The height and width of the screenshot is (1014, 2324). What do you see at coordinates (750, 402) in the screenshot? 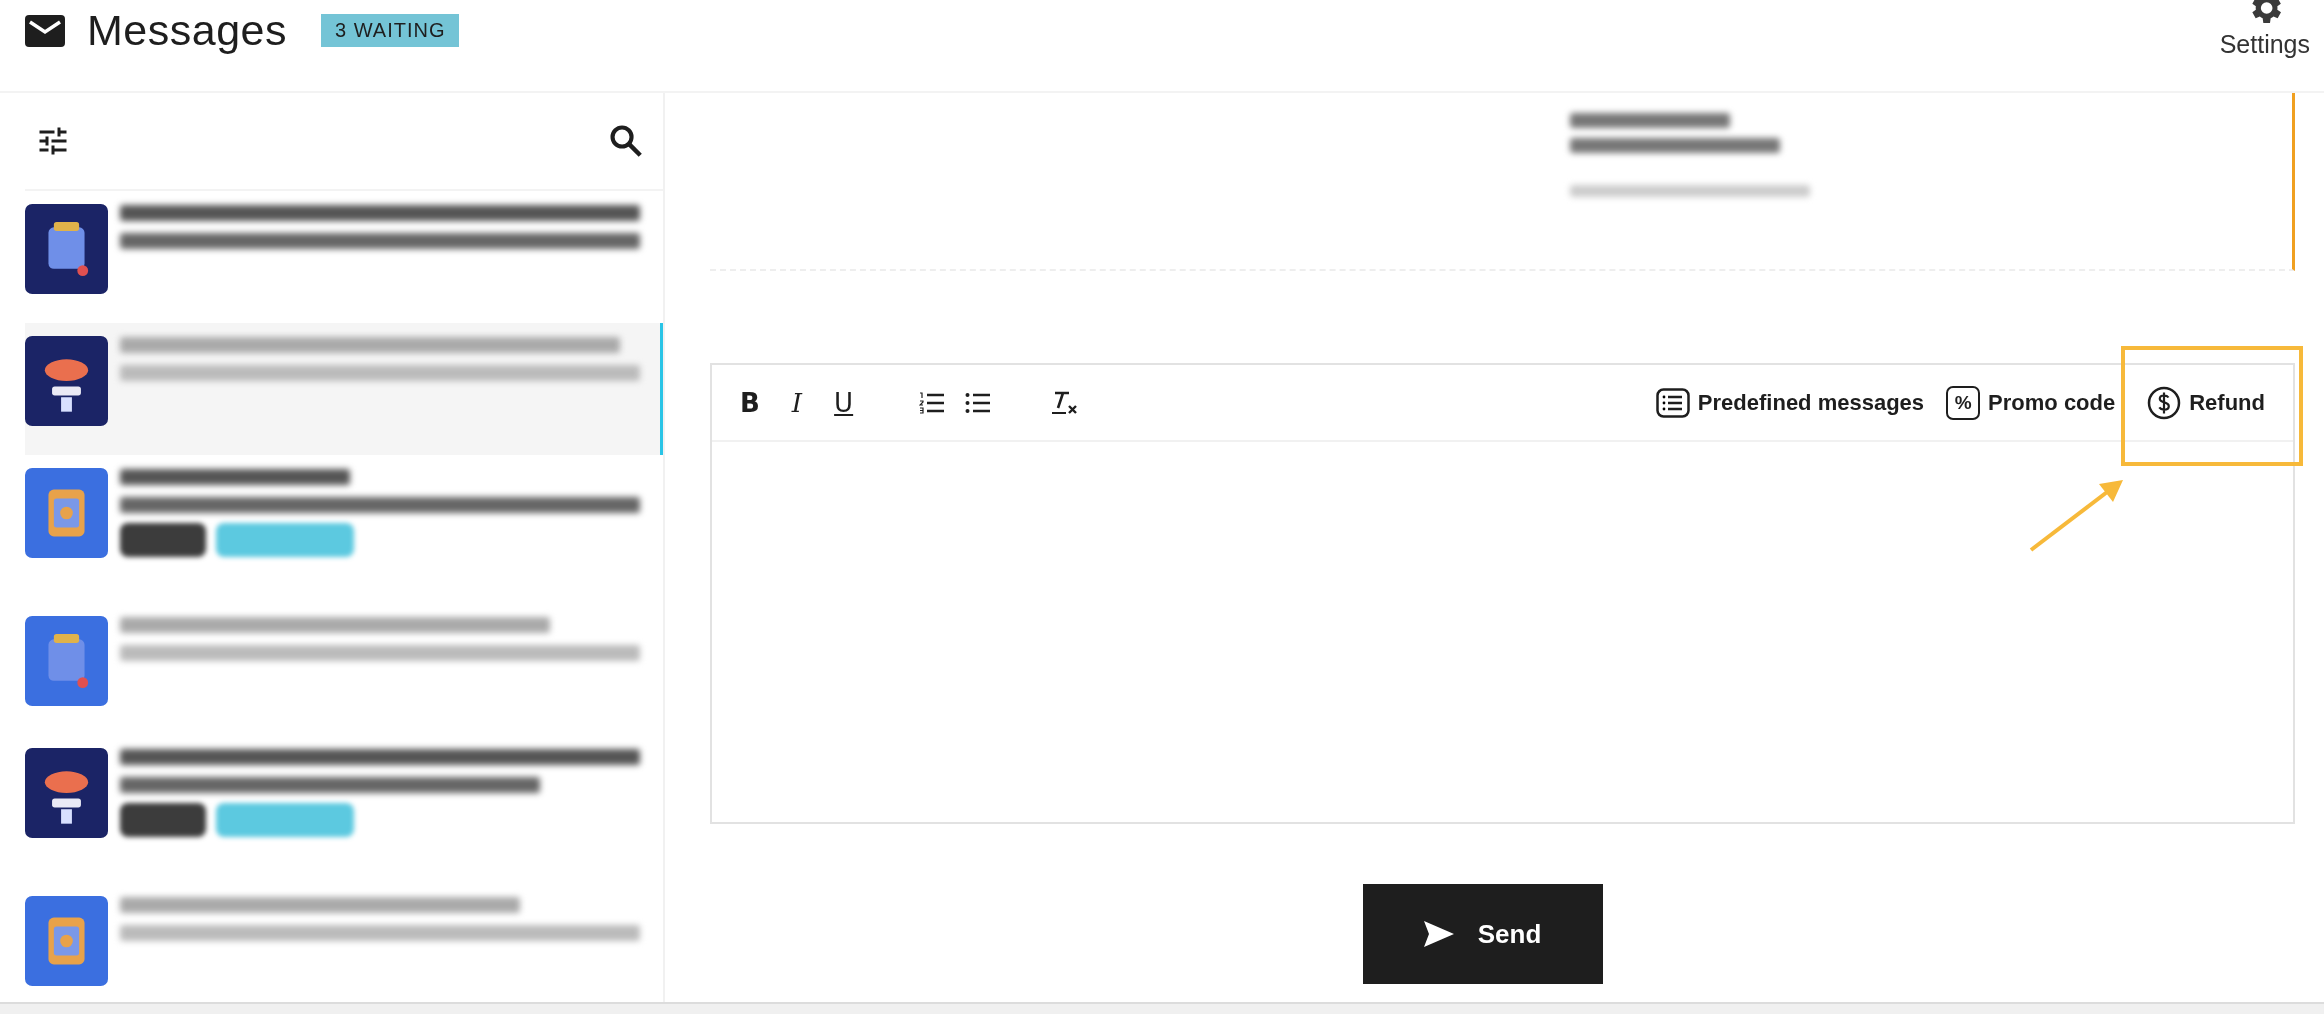
I see `bold-button: B` at bounding box center [750, 402].